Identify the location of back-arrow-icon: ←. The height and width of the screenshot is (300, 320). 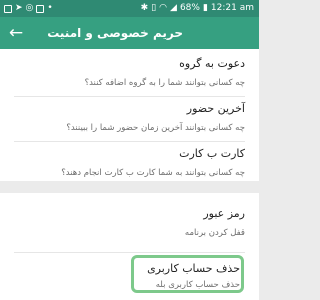
(16, 33).